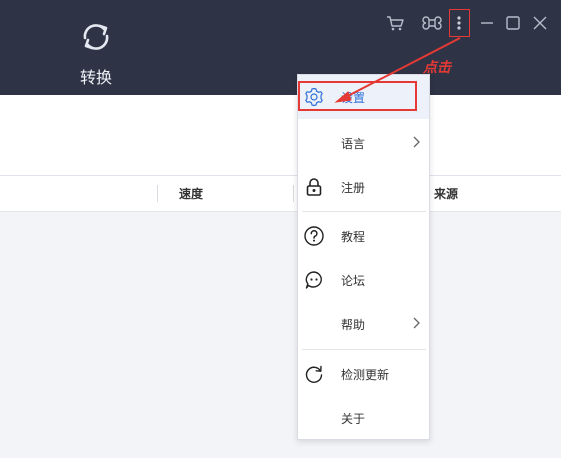 This screenshot has width=561, height=458. Describe the element at coordinates (432, 23) in the screenshot. I see `command-icon` at that location.